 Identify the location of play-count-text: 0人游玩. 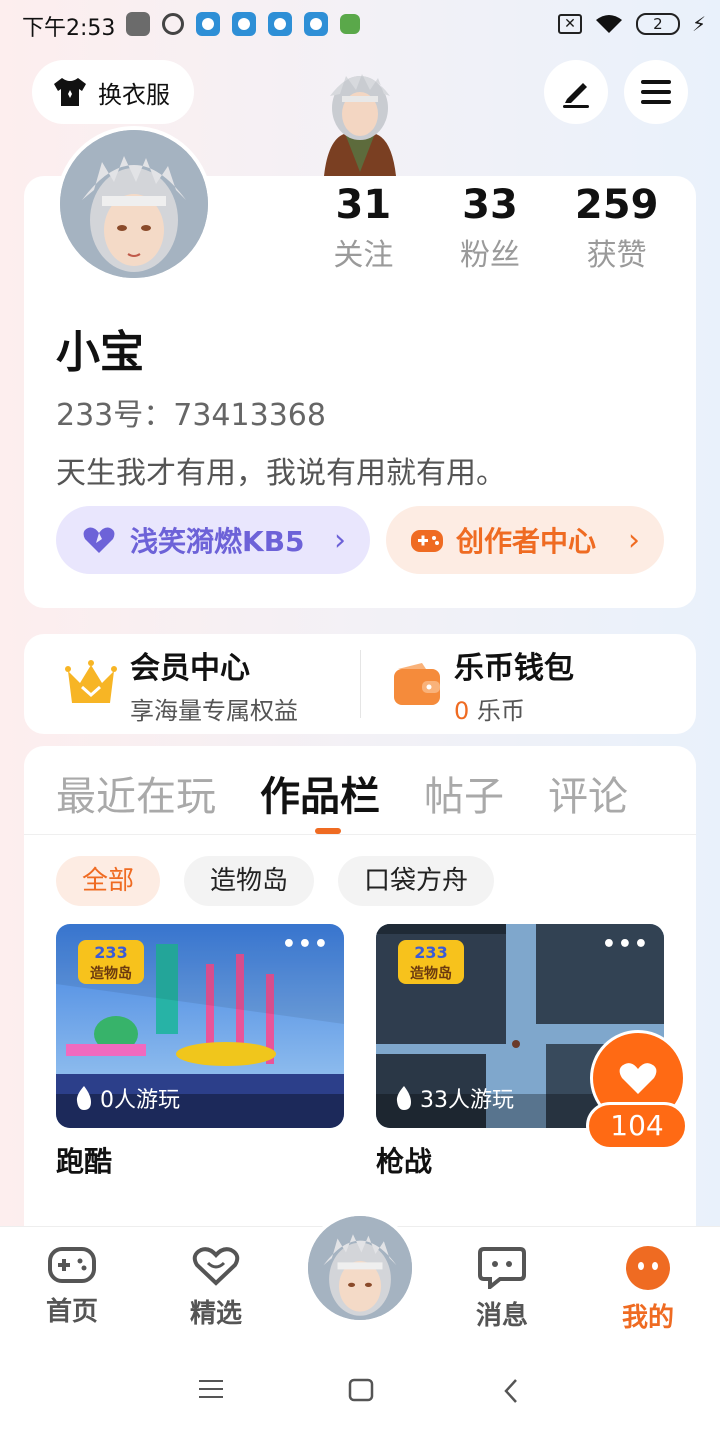
(140, 1100).